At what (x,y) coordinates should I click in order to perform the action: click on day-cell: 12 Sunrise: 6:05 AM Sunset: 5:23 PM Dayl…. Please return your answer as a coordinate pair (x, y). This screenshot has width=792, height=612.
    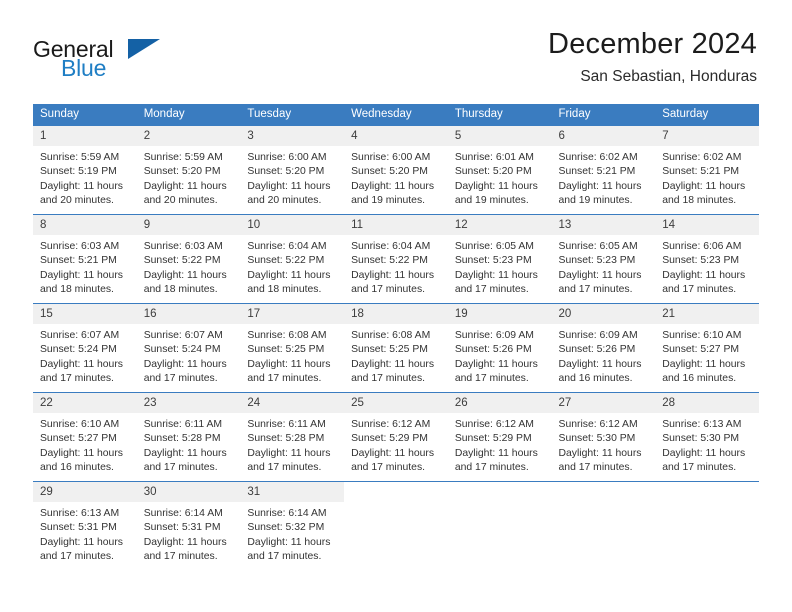
    Looking at the image, I should click on (499, 259).